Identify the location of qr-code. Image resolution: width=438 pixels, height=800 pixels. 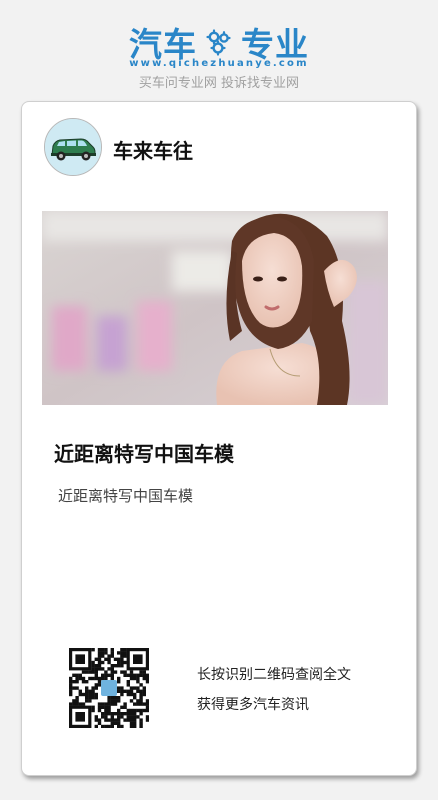
(109, 688).